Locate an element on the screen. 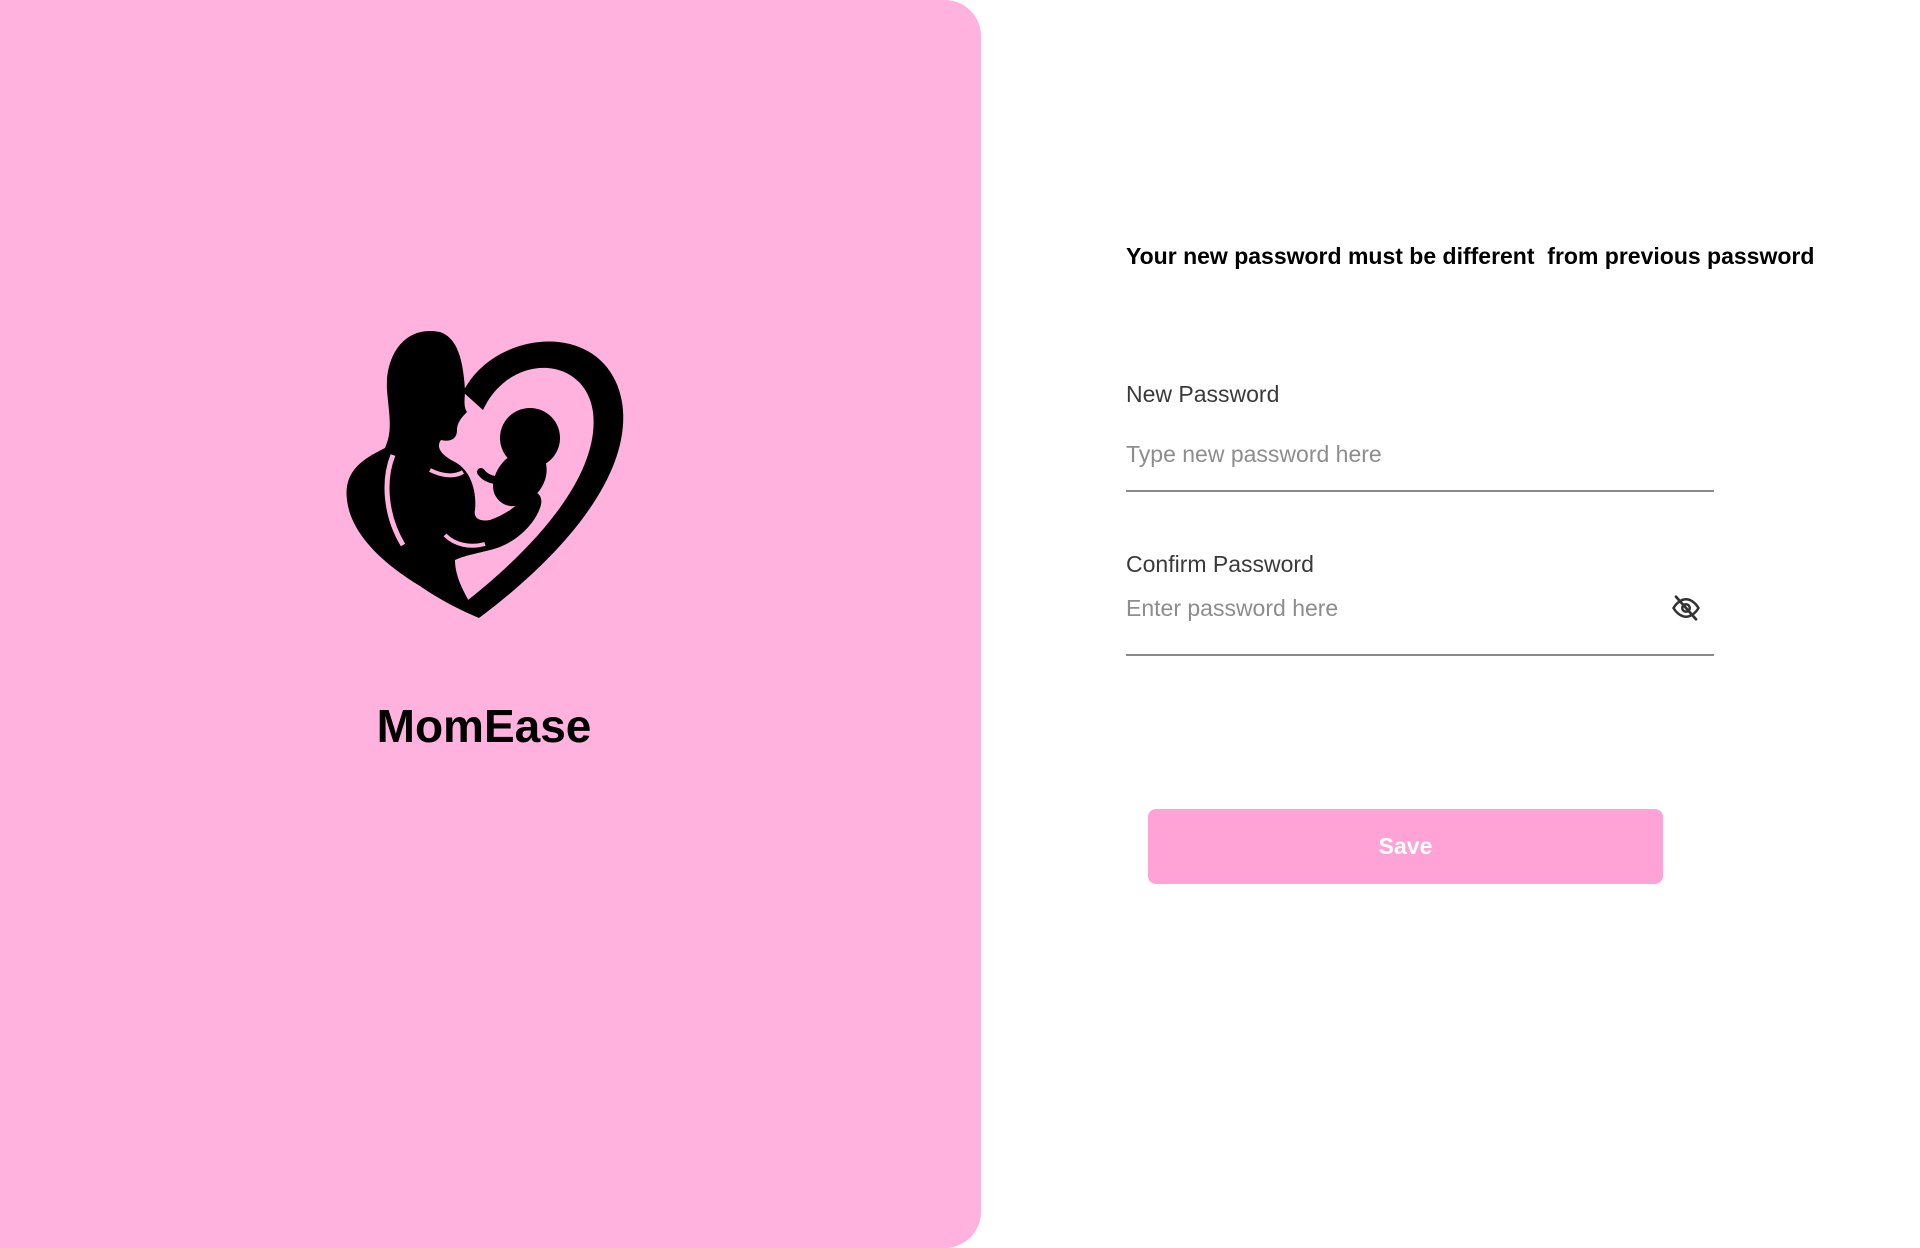 The height and width of the screenshot is (1248, 1920). mother-baby-heart-icon is located at coordinates (485, 475).